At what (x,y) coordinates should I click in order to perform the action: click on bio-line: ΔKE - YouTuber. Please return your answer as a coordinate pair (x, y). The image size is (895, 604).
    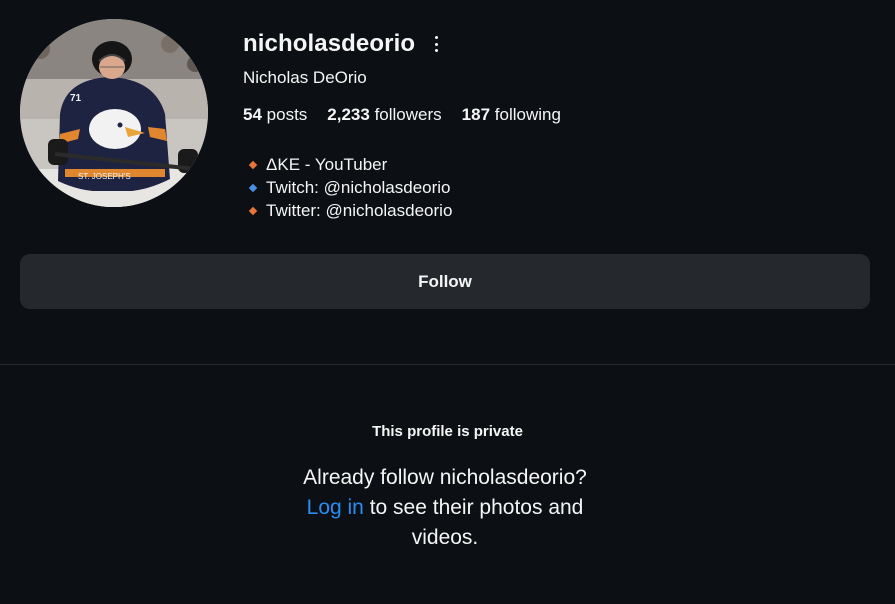
    Looking at the image, I should click on (350, 164).